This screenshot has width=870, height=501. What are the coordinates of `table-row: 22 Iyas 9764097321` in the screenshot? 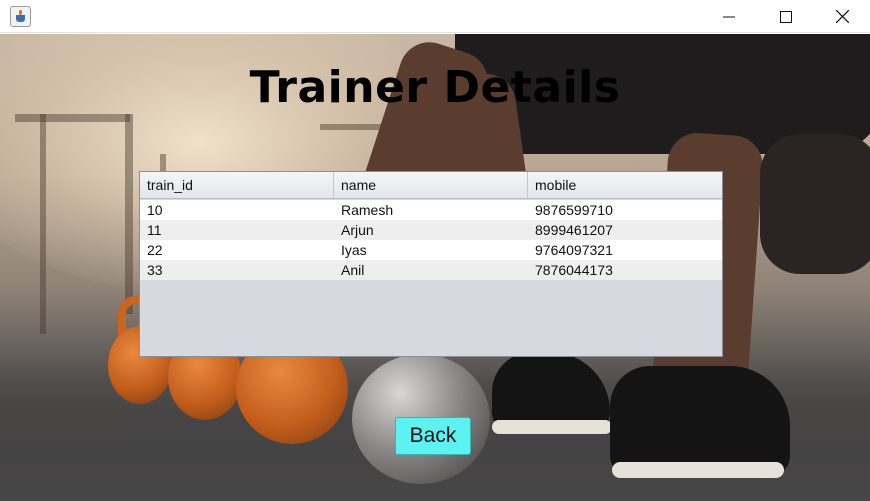 It's located at (431, 250).